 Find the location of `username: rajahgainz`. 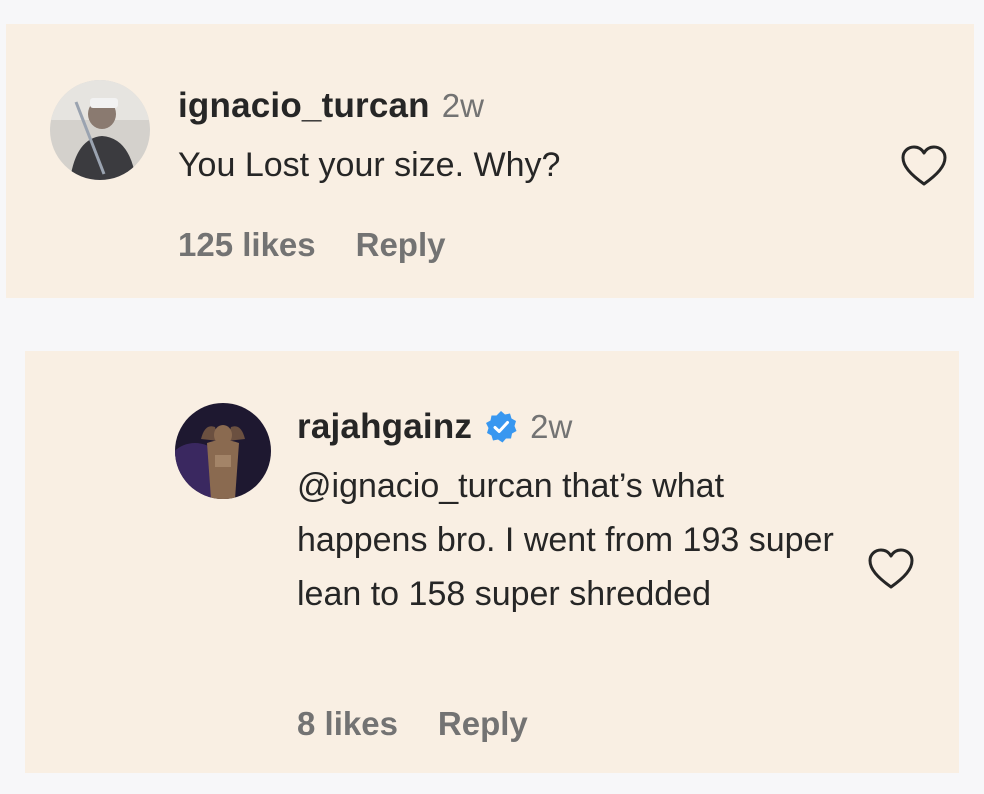

username: rajahgainz is located at coordinates (384, 427).